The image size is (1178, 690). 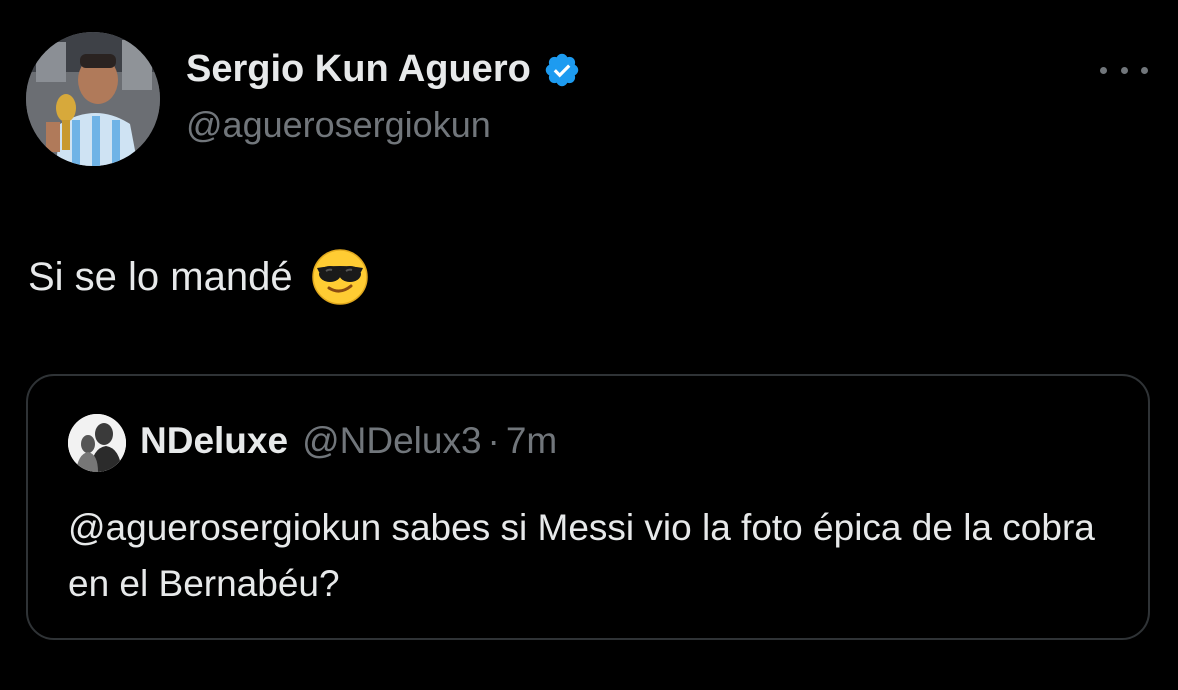 What do you see at coordinates (160, 276) in the screenshot?
I see `tweet-text: Si se lo mandé` at bounding box center [160, 276].